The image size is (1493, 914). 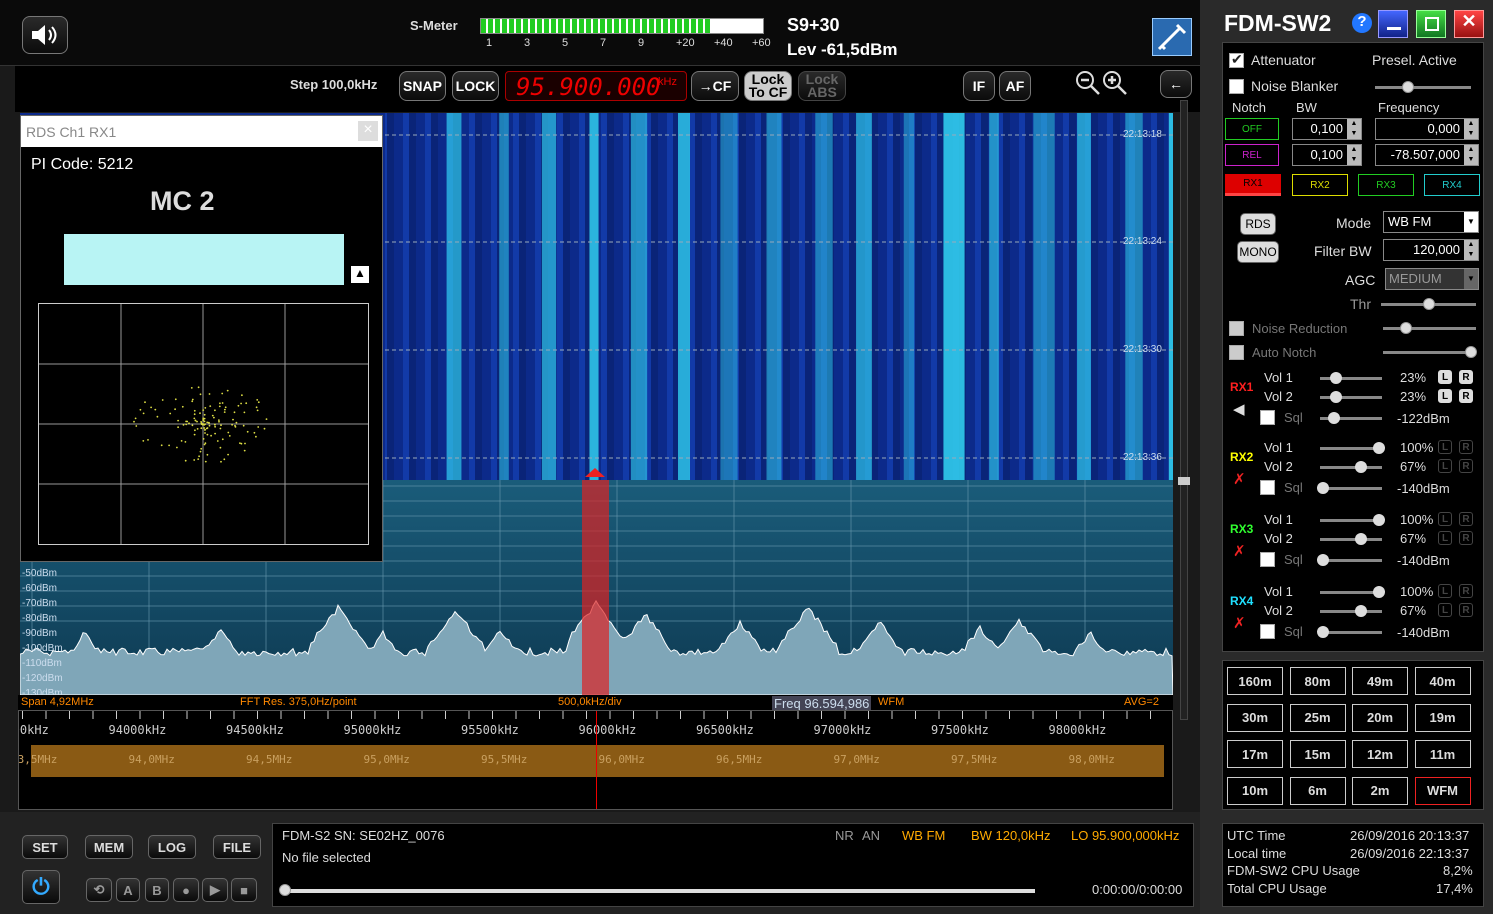 I want to click on attenuator-checkbox, so click(x=1236, y=59).